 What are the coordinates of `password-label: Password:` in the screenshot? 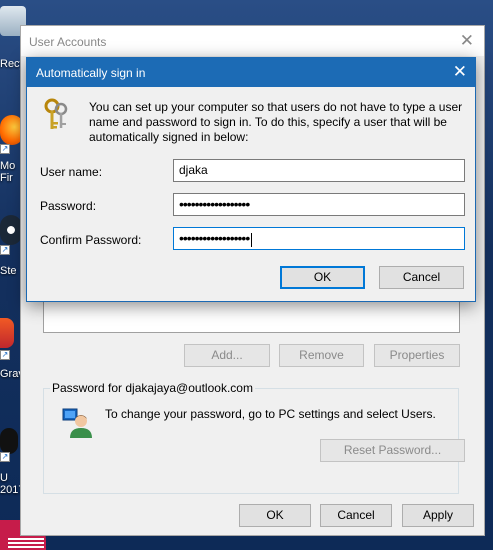 It's located at (68, 206).